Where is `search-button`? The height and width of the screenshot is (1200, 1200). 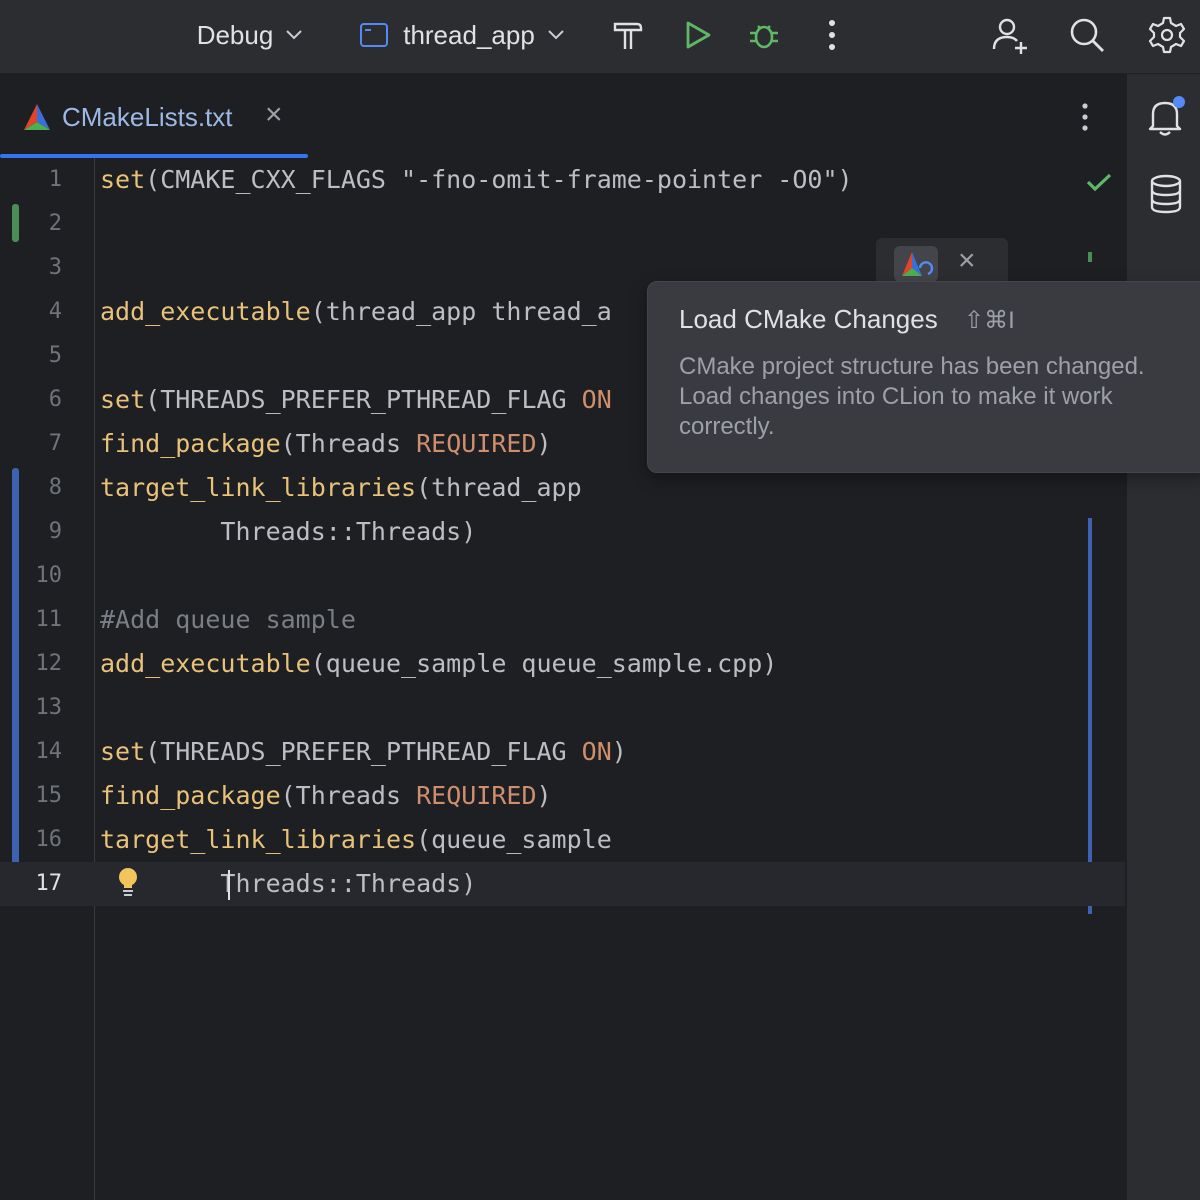 search-button is located at coordinates (1087, 35).